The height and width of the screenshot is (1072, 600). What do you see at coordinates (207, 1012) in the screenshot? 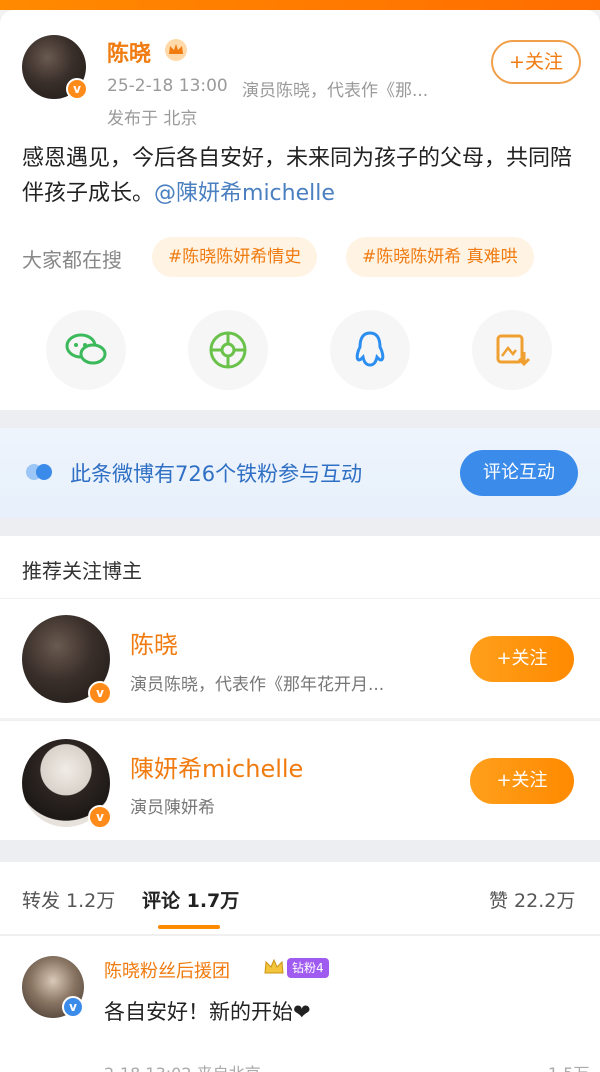
I see `comment-text: 各自安好！新的开始❤` at bounding box center [207, 1012].